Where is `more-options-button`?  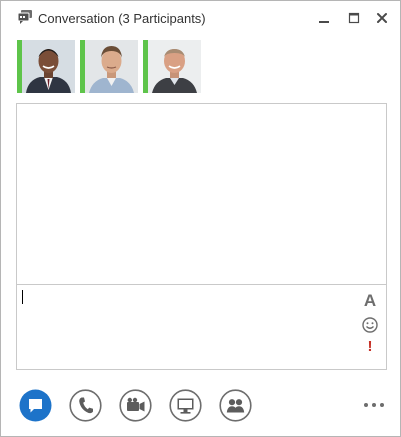
more-options-button is located at coordinates (374, 405).